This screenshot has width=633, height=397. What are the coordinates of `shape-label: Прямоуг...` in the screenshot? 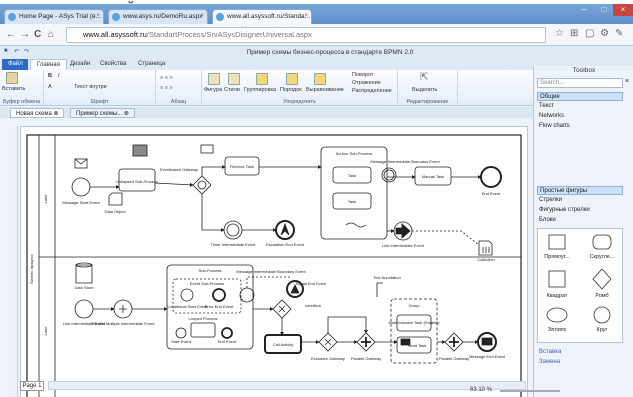 It's located at (557, 257).